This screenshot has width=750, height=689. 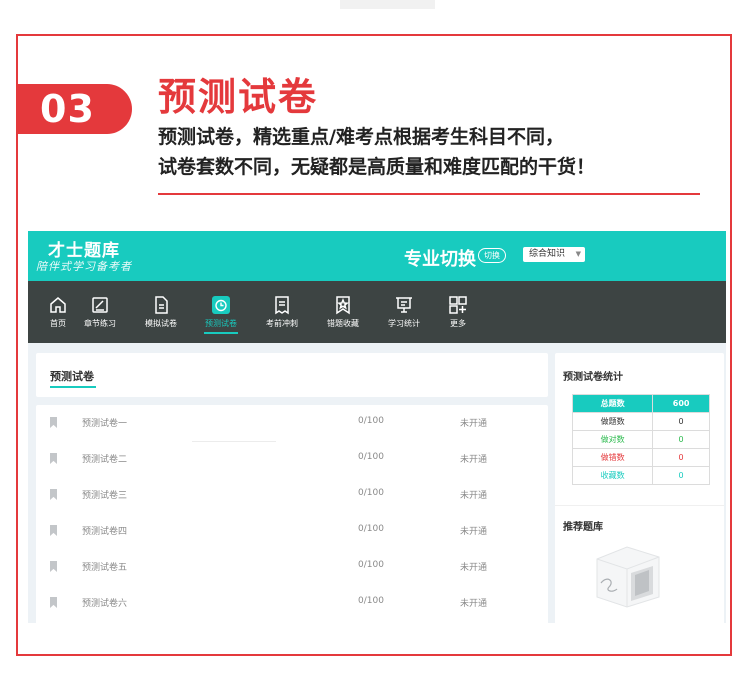 What do you see at coordinates (343, 305) in the screenshot?
I see `star-icon` at bounding box center [343, 305].